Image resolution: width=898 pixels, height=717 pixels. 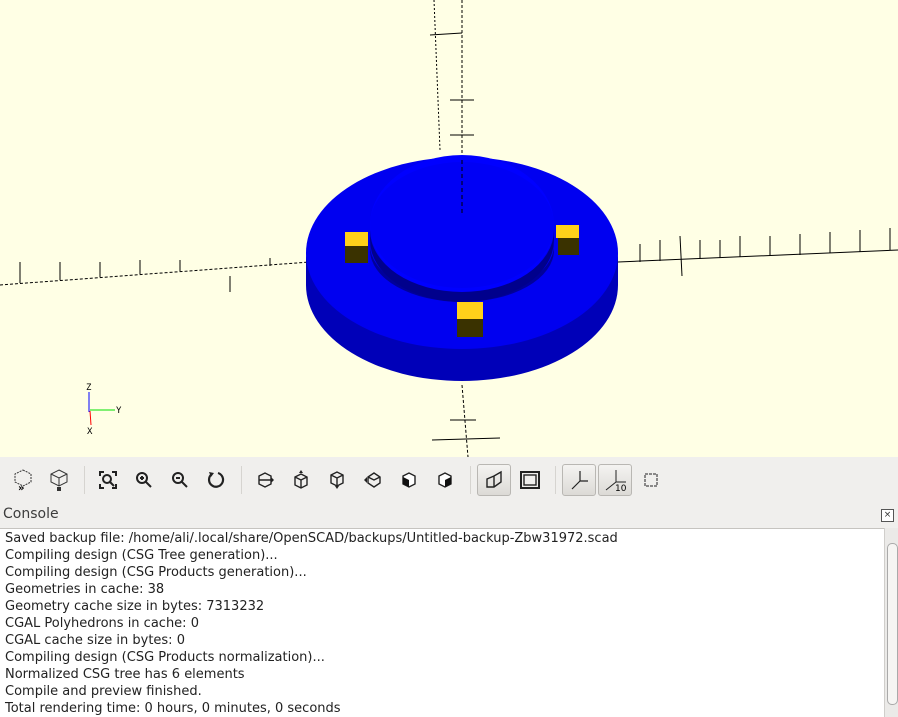 I want to click on zoom-fit-icon, so click(x=108, y=479).